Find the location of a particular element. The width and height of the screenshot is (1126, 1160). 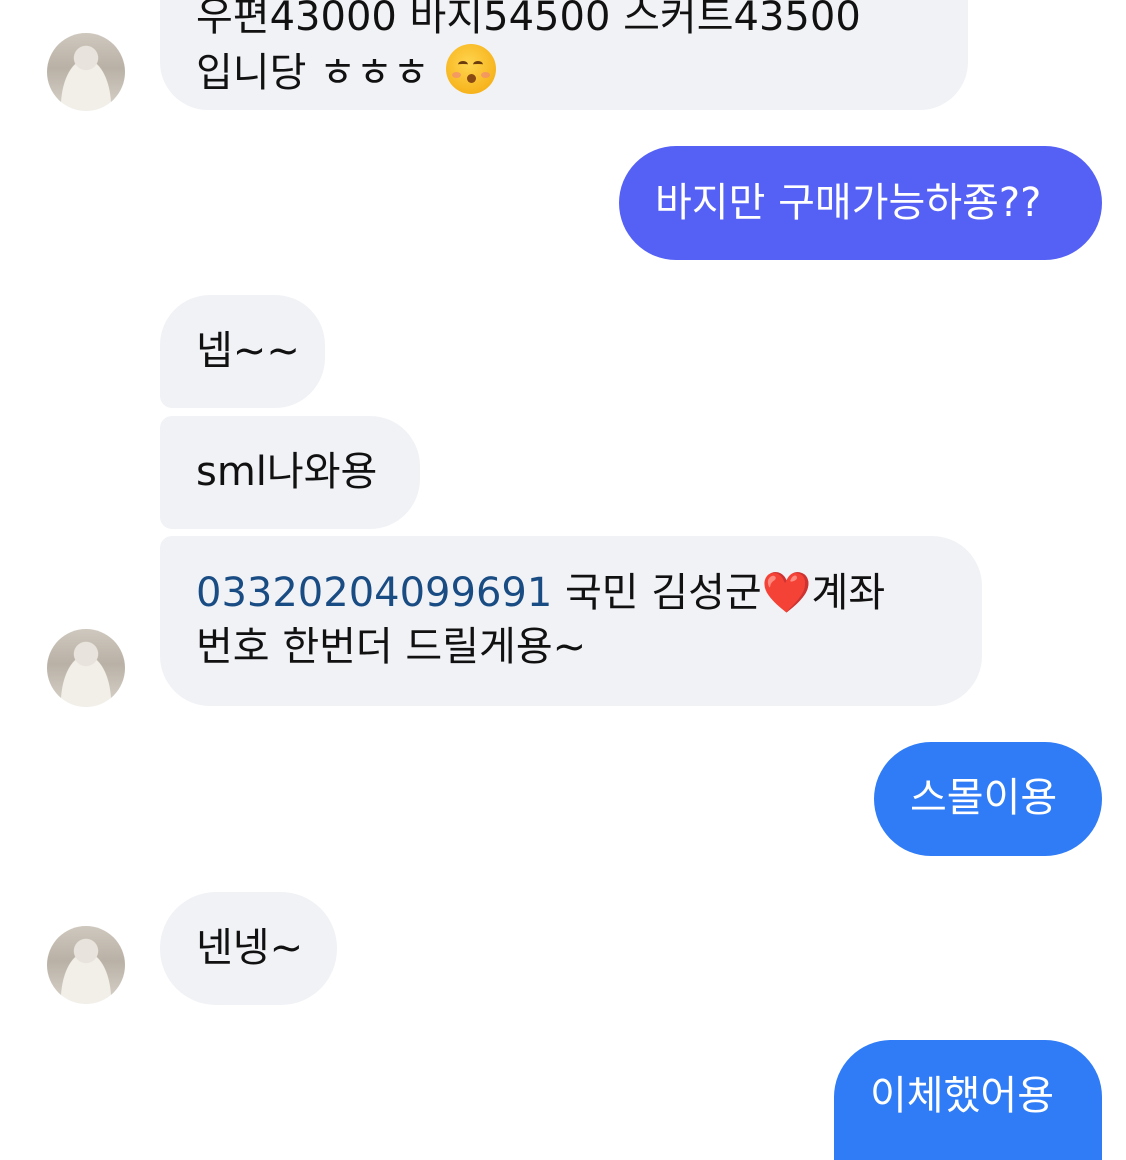

message-text: 번호 한번더 드릴게용~ is located at coordinates (391, 647).